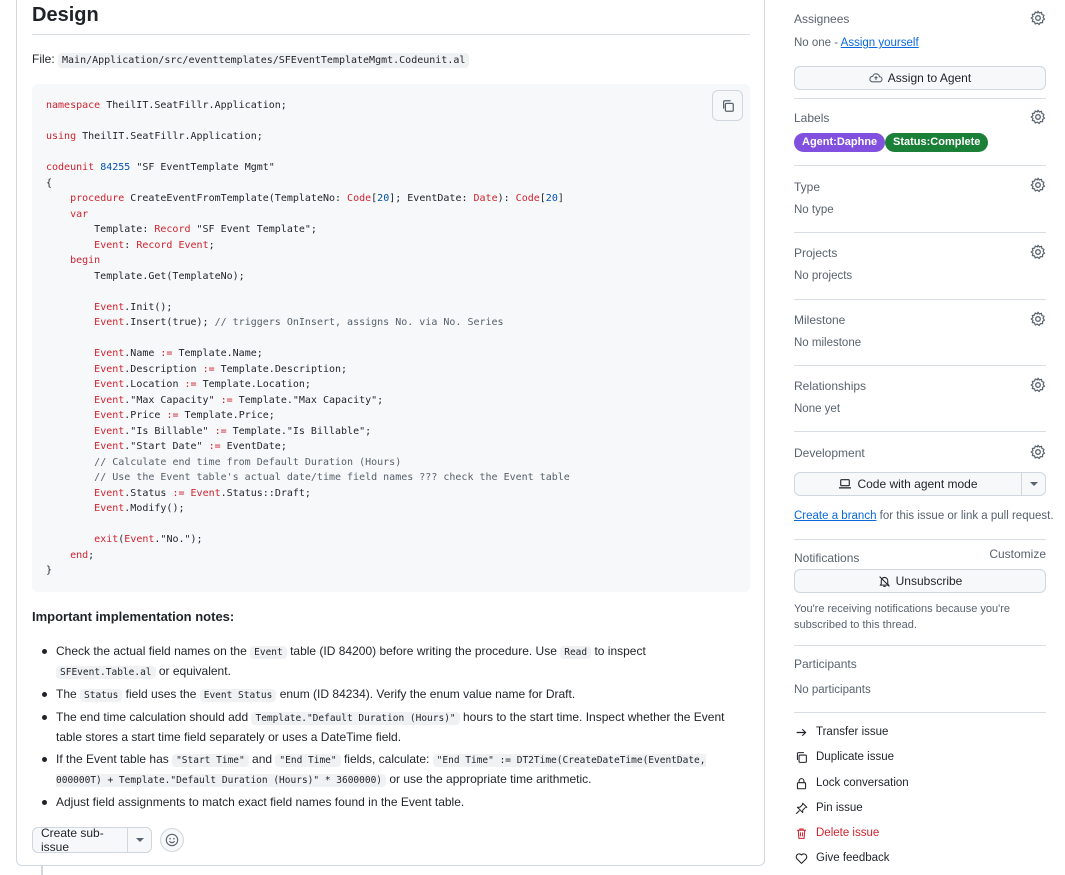 The width and height of the screenshot is (1065, 875). Describe the element at coordinates (1038, 18) in the screenshot. I see `assignees-gear-icon` at that location.